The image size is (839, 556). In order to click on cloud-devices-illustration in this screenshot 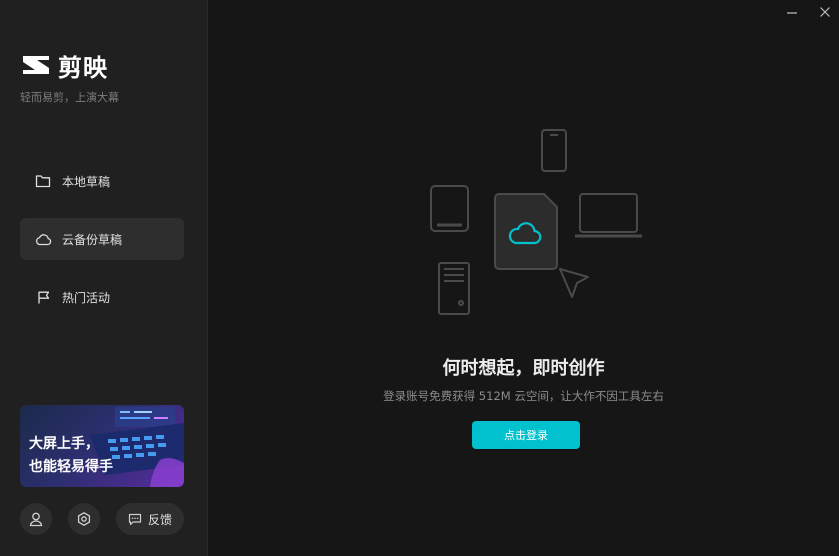, I will do `click(536, 222)`.